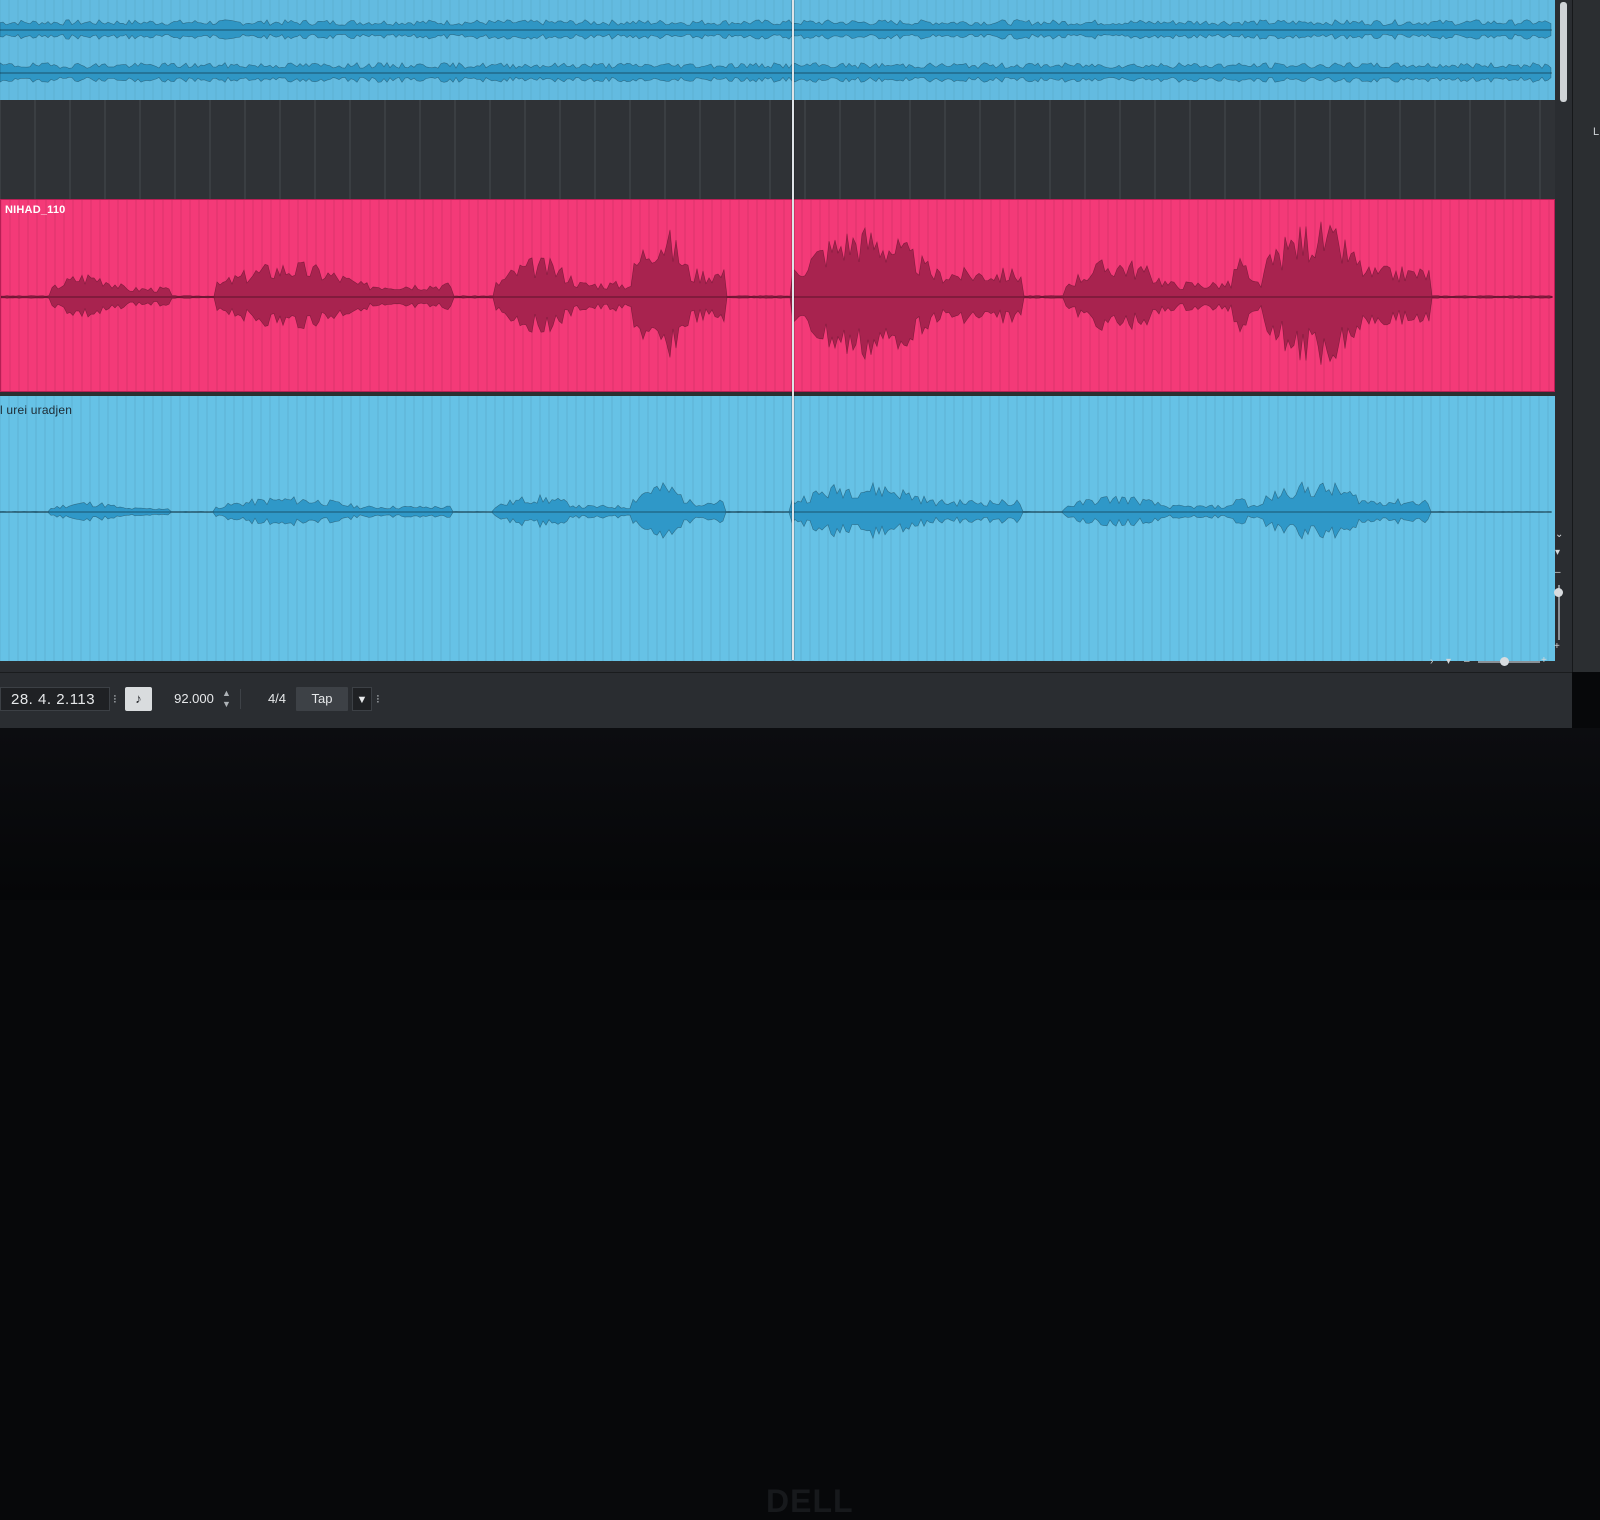 Image resolution: width=1600 pixels, height=1520 pixels. I want to click on time-signature-field: 4/4, so click(277, 699).